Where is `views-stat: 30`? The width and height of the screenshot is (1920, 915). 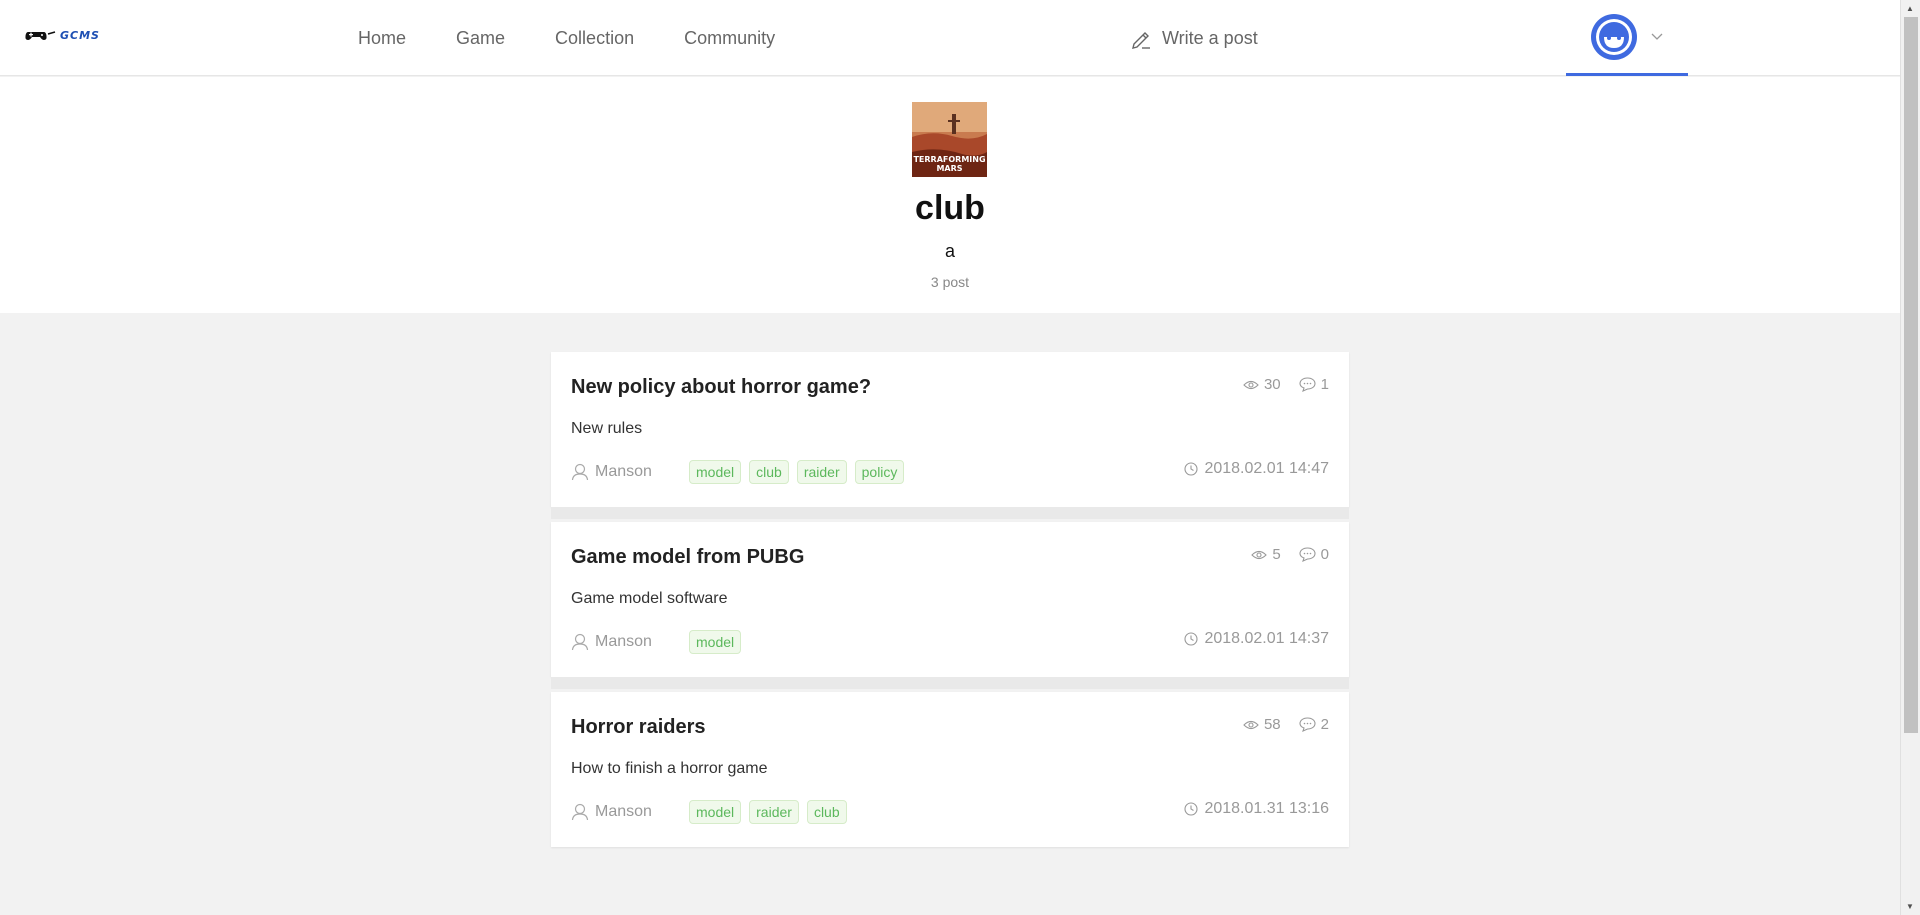
views-stat: 30 is located at coordinates (1262, 384).